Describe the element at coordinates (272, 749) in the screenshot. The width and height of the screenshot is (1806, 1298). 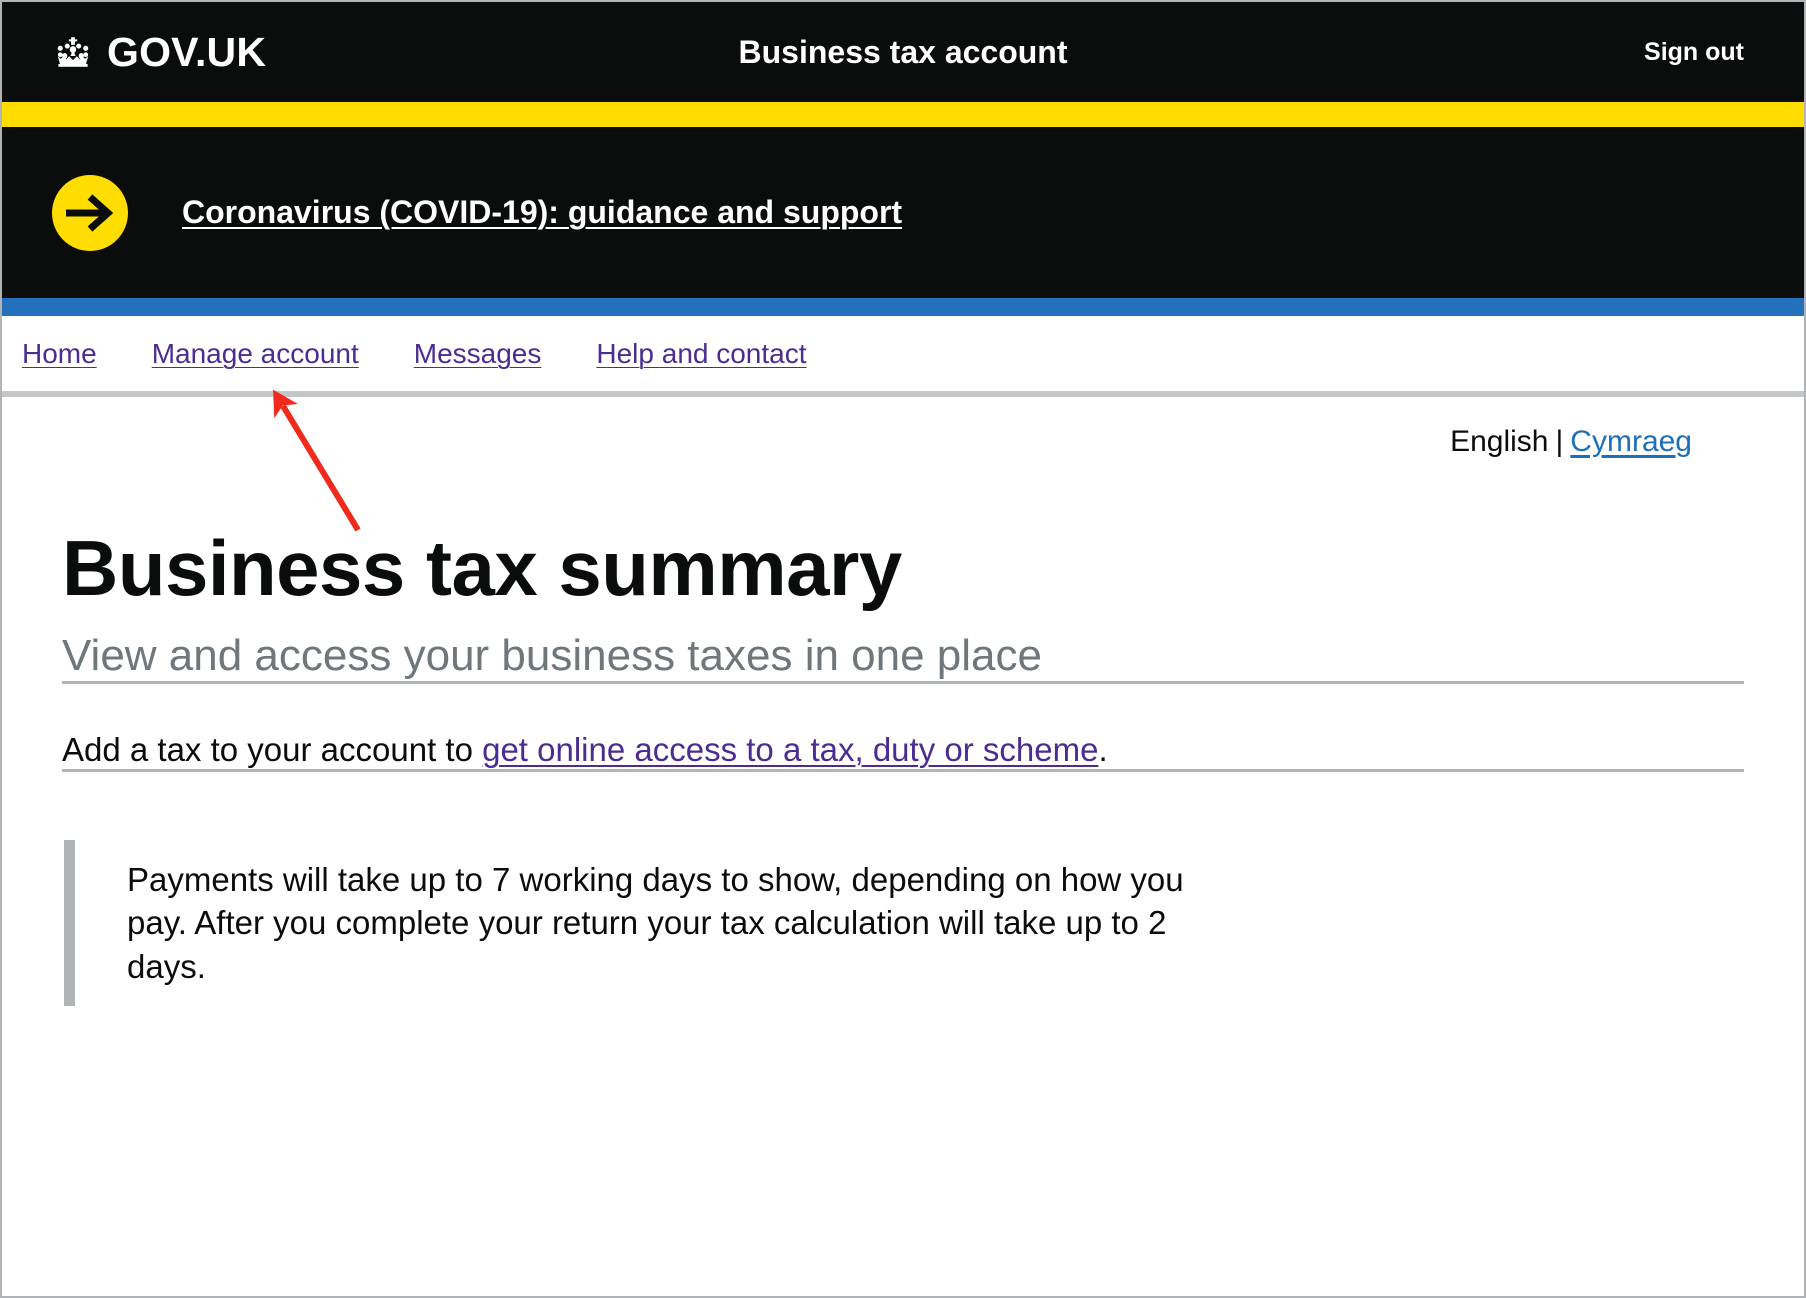
I see `add-tax-prefix-text: Add a tax to your account to` at that location.